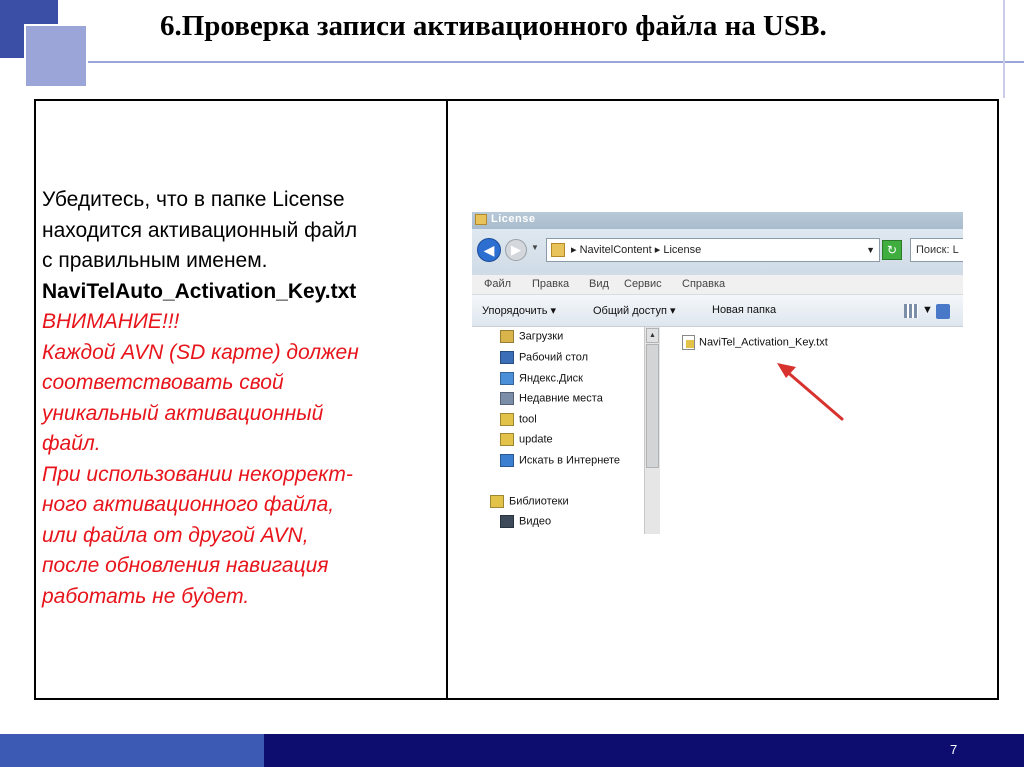  I want to click on header-decor-square-light, so click(56, 56).